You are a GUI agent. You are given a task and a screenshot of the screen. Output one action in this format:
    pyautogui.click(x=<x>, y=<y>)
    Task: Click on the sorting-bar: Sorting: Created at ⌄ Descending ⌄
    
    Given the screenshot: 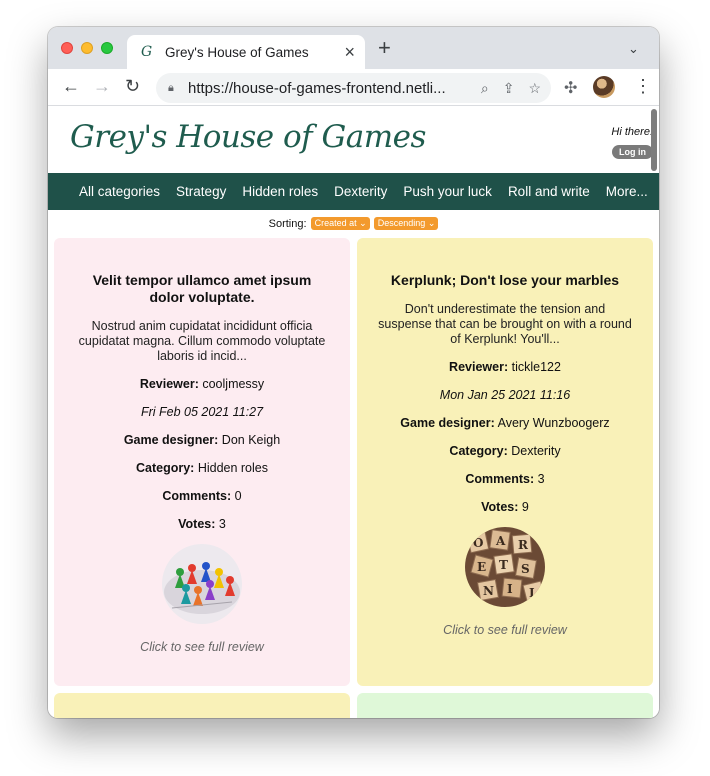 What is the action you would take?
    pyautogui.click(x=353, y=223)
    